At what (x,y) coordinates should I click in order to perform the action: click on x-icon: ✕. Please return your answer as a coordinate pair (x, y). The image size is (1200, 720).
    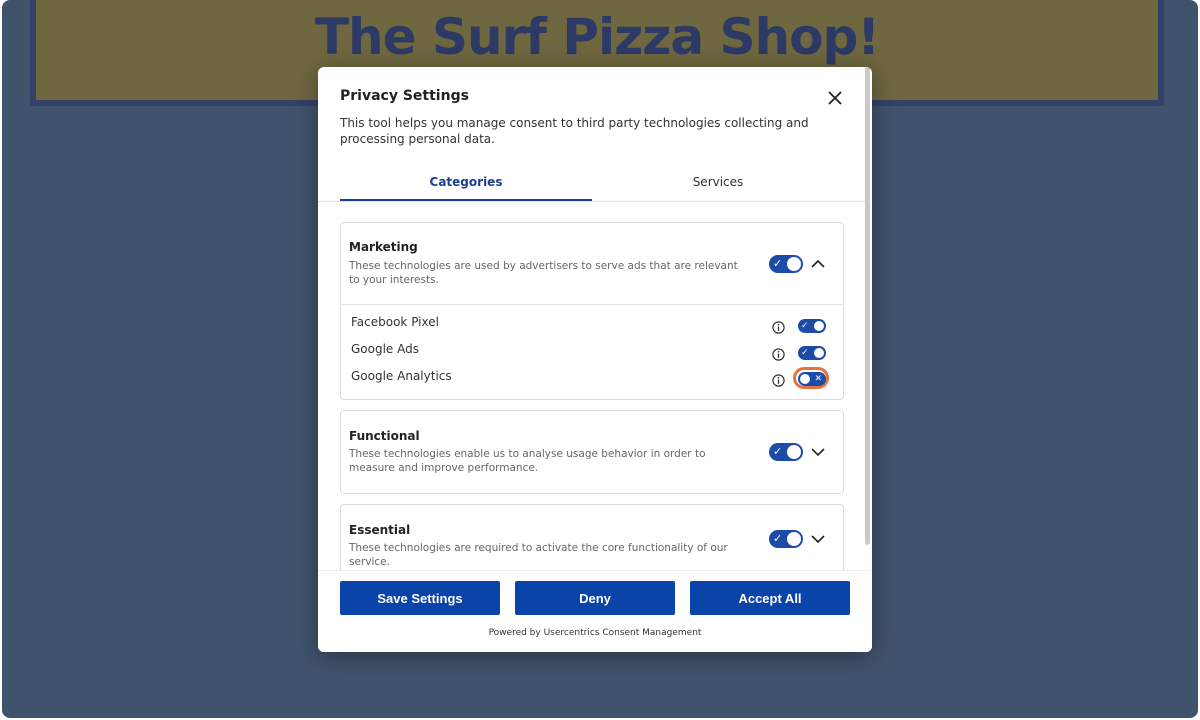
    Looking at the image, I should click on (818, 379).